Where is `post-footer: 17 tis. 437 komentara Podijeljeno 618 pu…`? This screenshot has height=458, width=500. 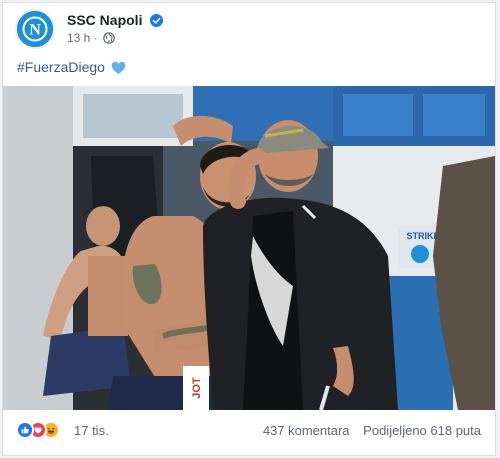
post-footer: 17 tis. 437 komentara Podijeljeno 618 pu… is located at coordinates (249, 431).